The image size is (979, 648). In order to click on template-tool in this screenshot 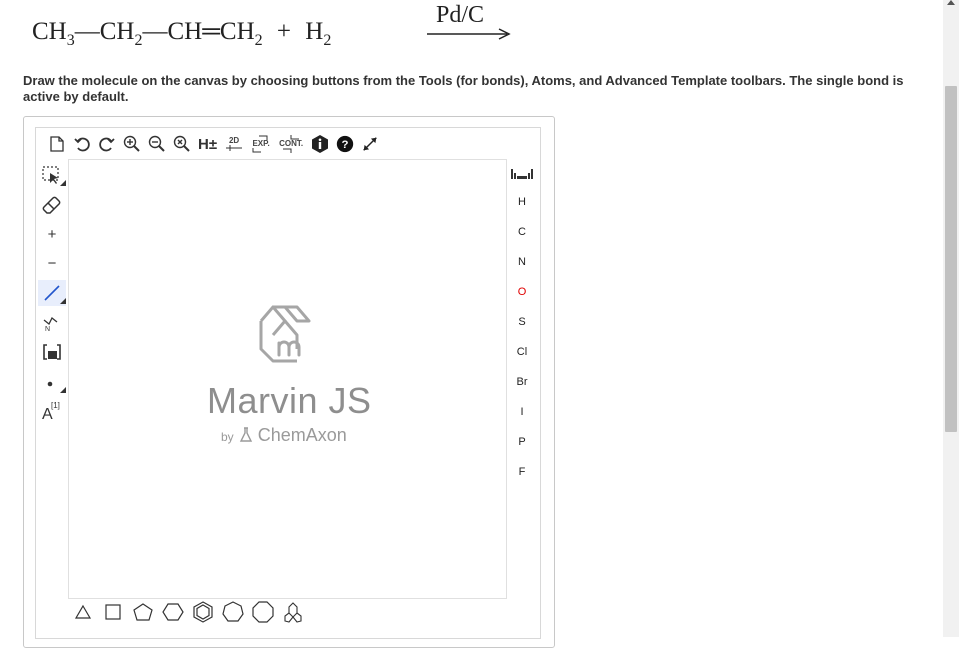, I will do `click(52, 352)`.